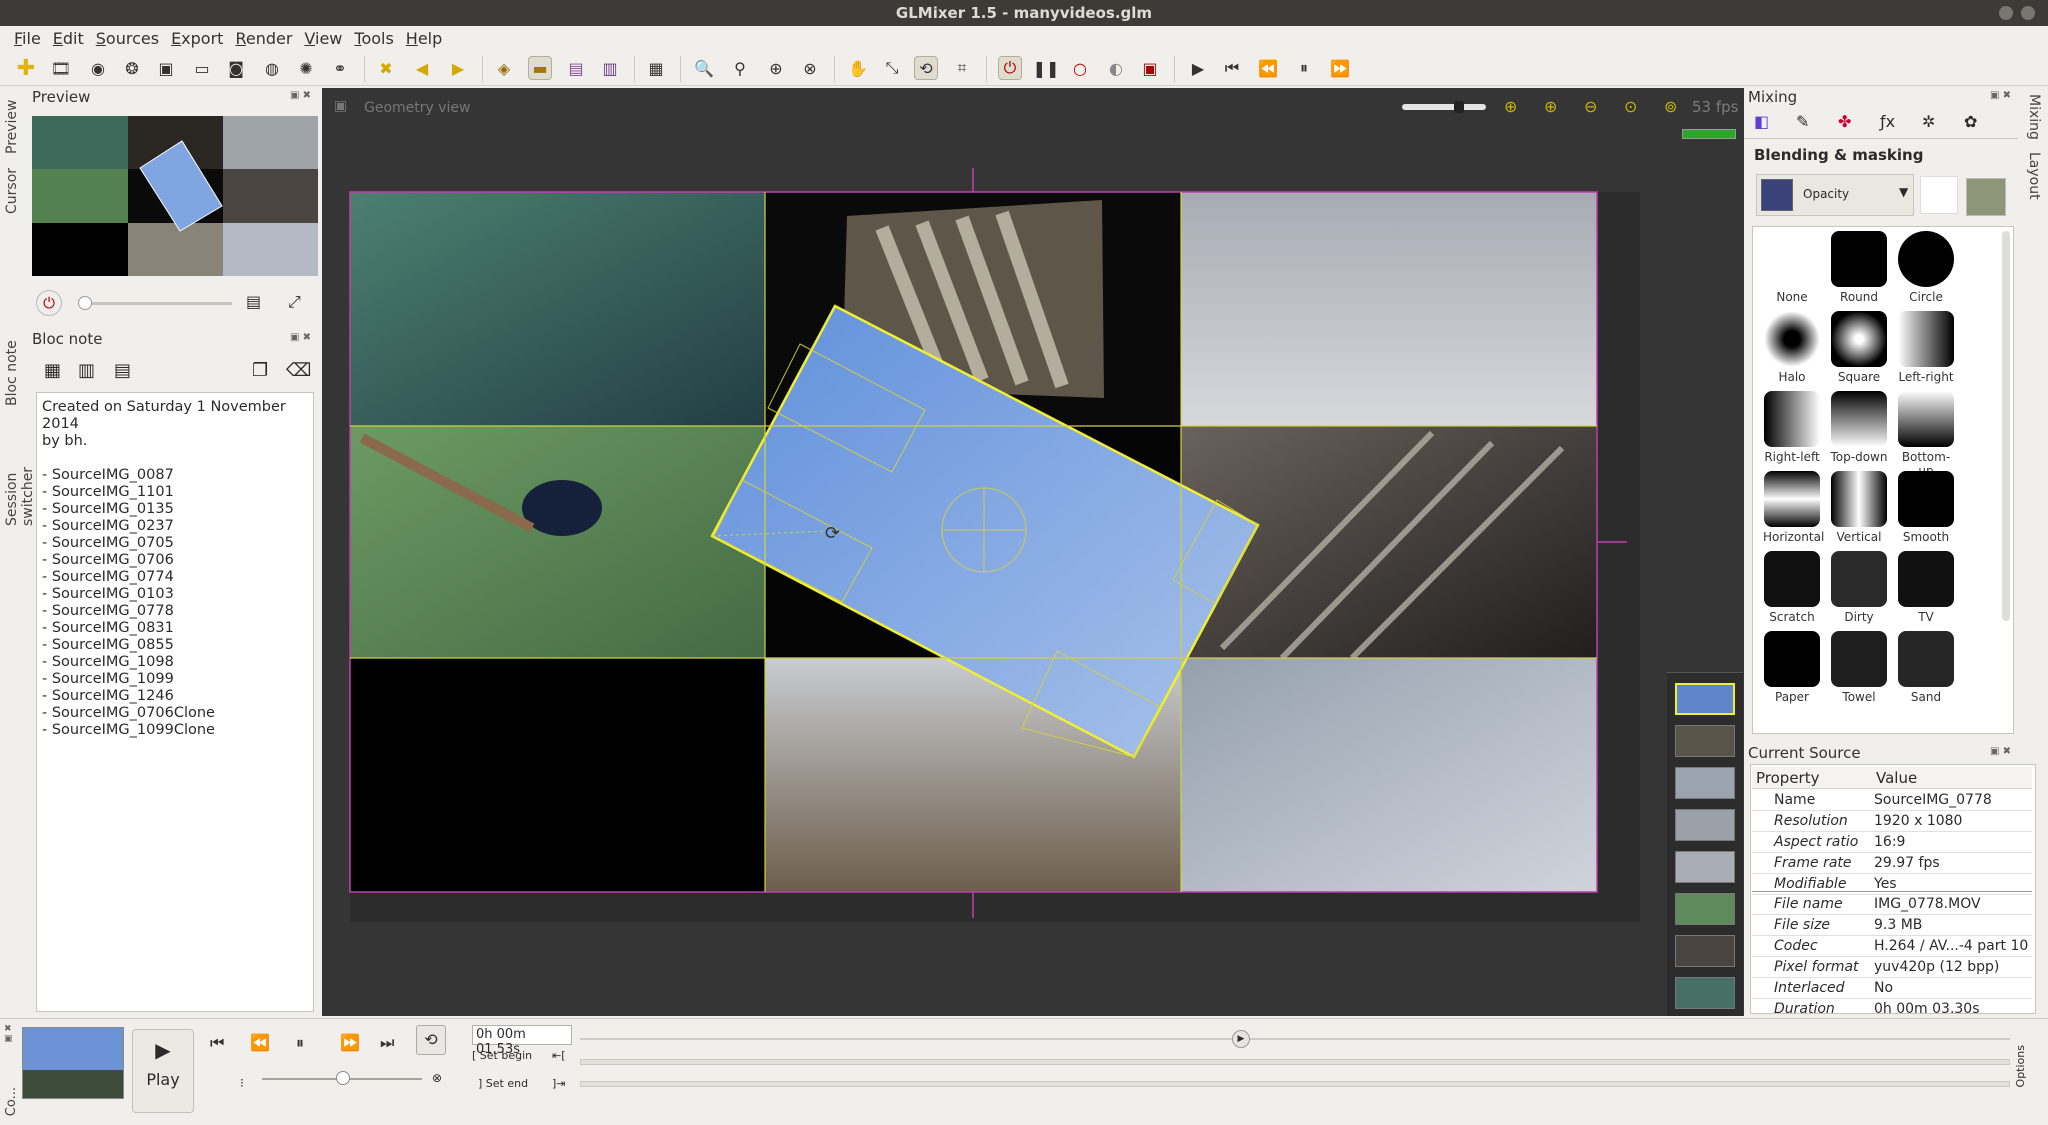 The width and height of the screenshot is (2048, 1125). Describe the element at coordinates (1116, 68) in the screenshot. I see `stream-icon: ◐` at that location.